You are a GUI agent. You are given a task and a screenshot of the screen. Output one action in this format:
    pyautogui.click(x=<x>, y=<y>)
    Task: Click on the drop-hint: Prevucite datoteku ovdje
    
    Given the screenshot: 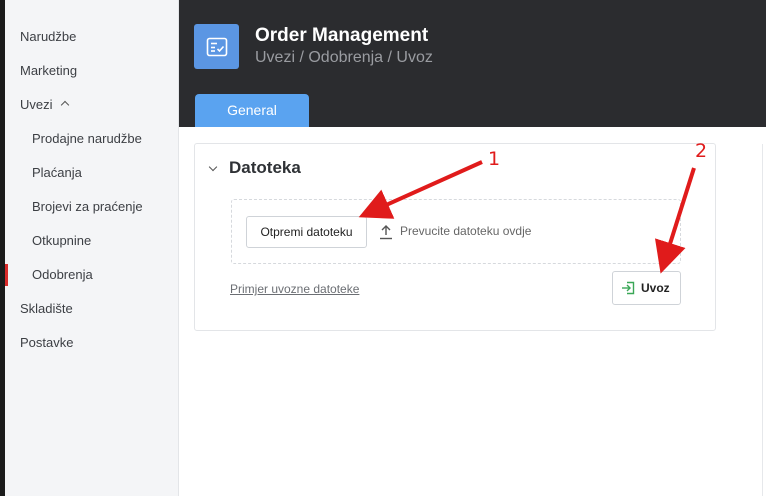 What is the action you would take?
    pyautogui.click(x=466, y=231)
    